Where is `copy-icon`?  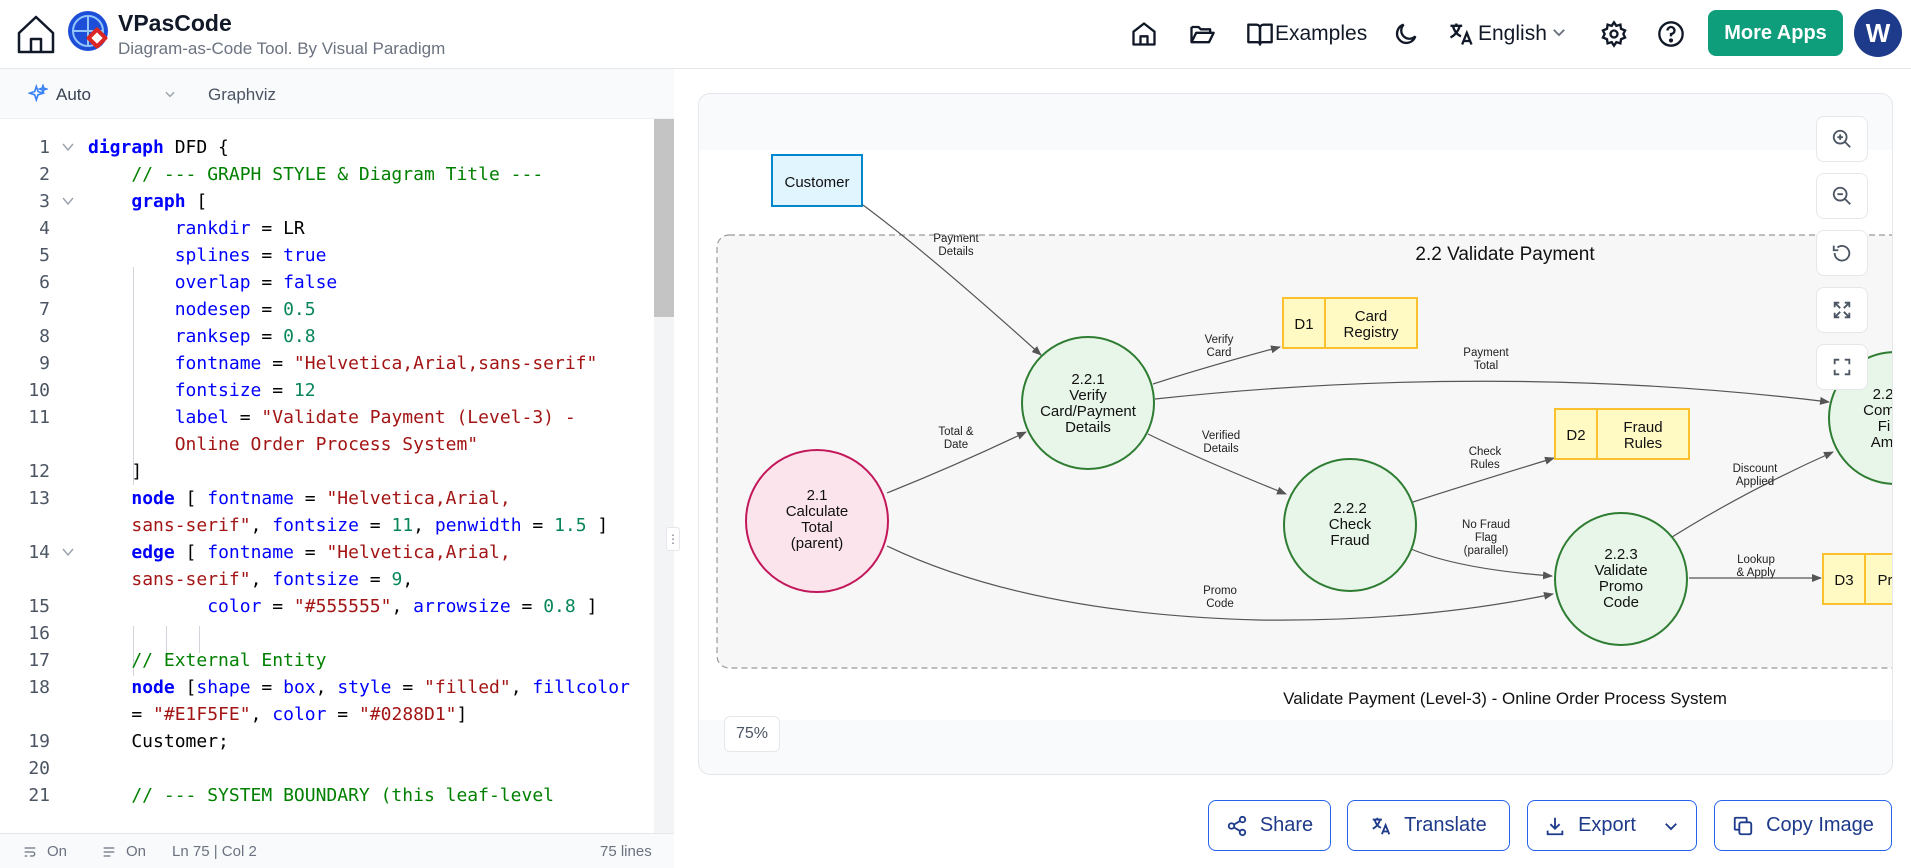
copy-icon is located at coordinates (1743, 825).